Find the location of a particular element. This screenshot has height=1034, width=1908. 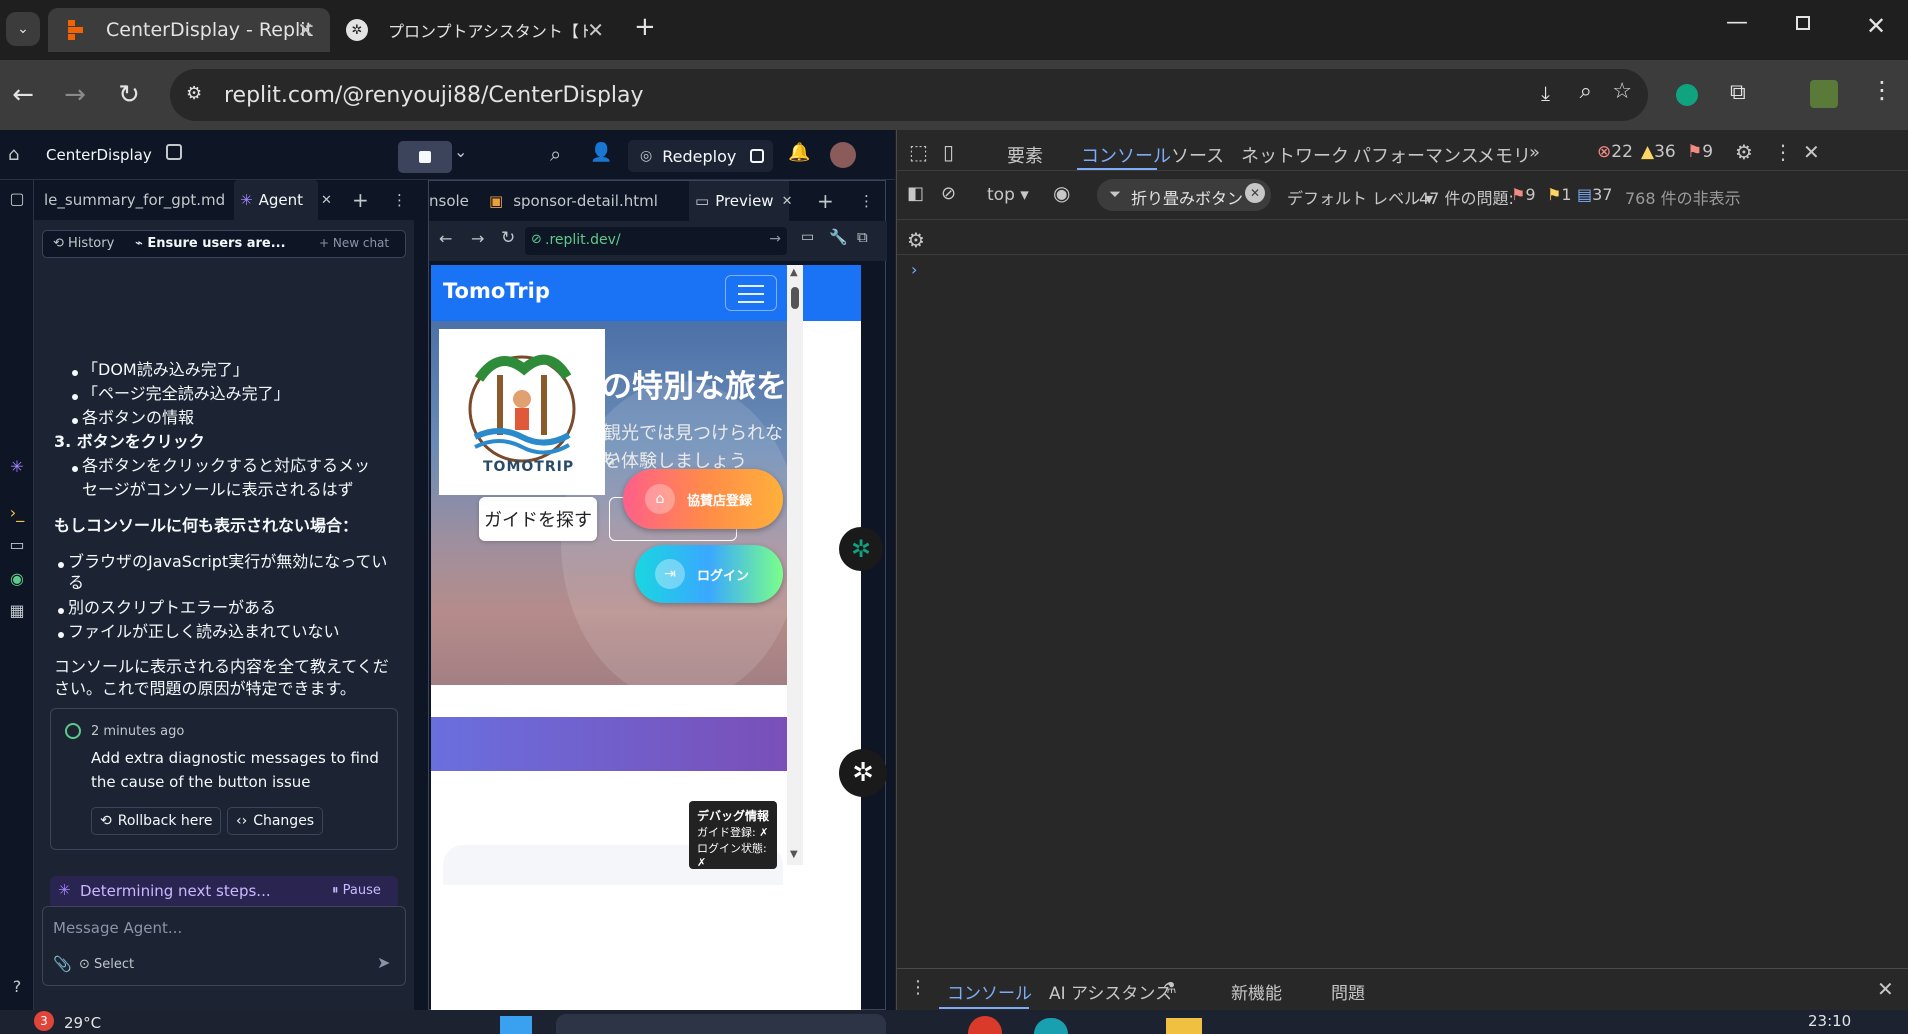

more-icon: ⋮ is located at coordinates (866, 201).